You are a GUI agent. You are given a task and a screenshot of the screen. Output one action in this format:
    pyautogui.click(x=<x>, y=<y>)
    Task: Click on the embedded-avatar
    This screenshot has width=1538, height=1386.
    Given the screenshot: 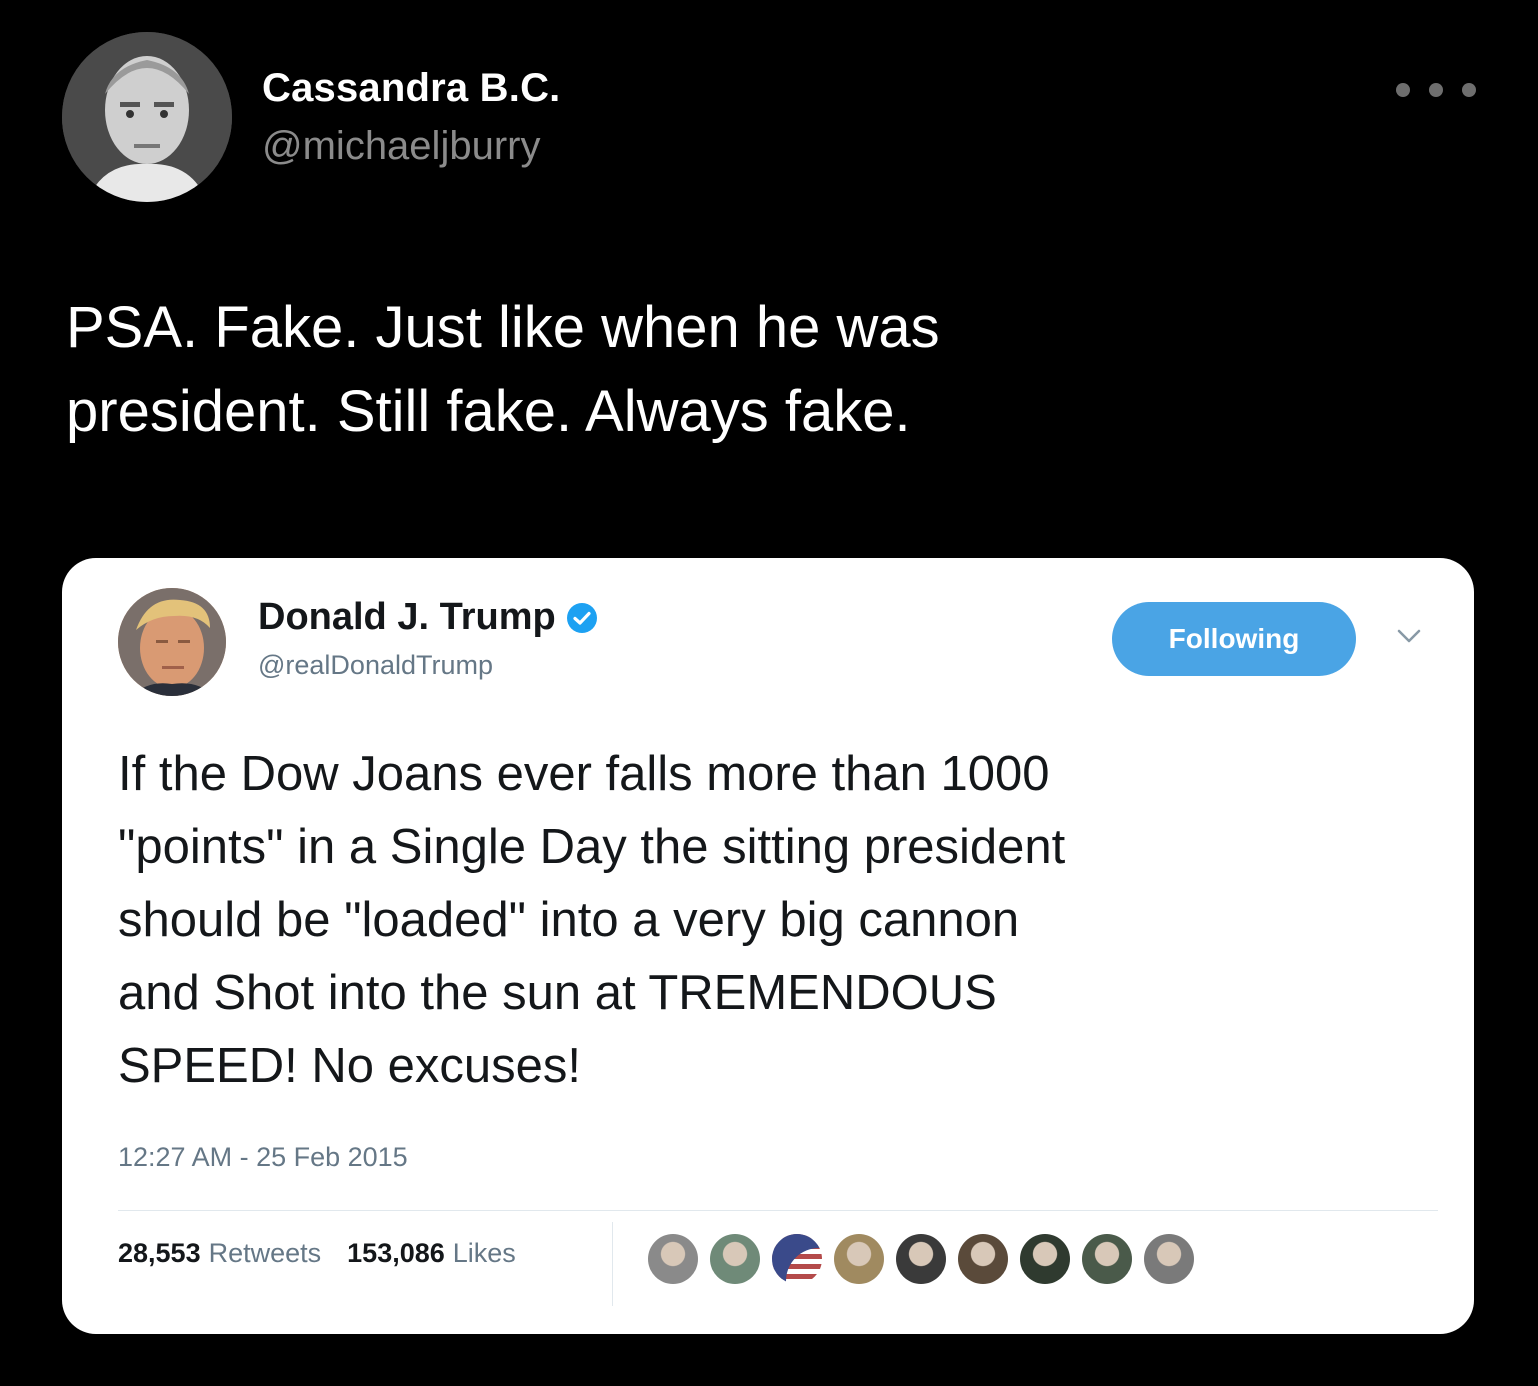 What is the action you would take?
    pyautogui.click(x=172, y=642)
    